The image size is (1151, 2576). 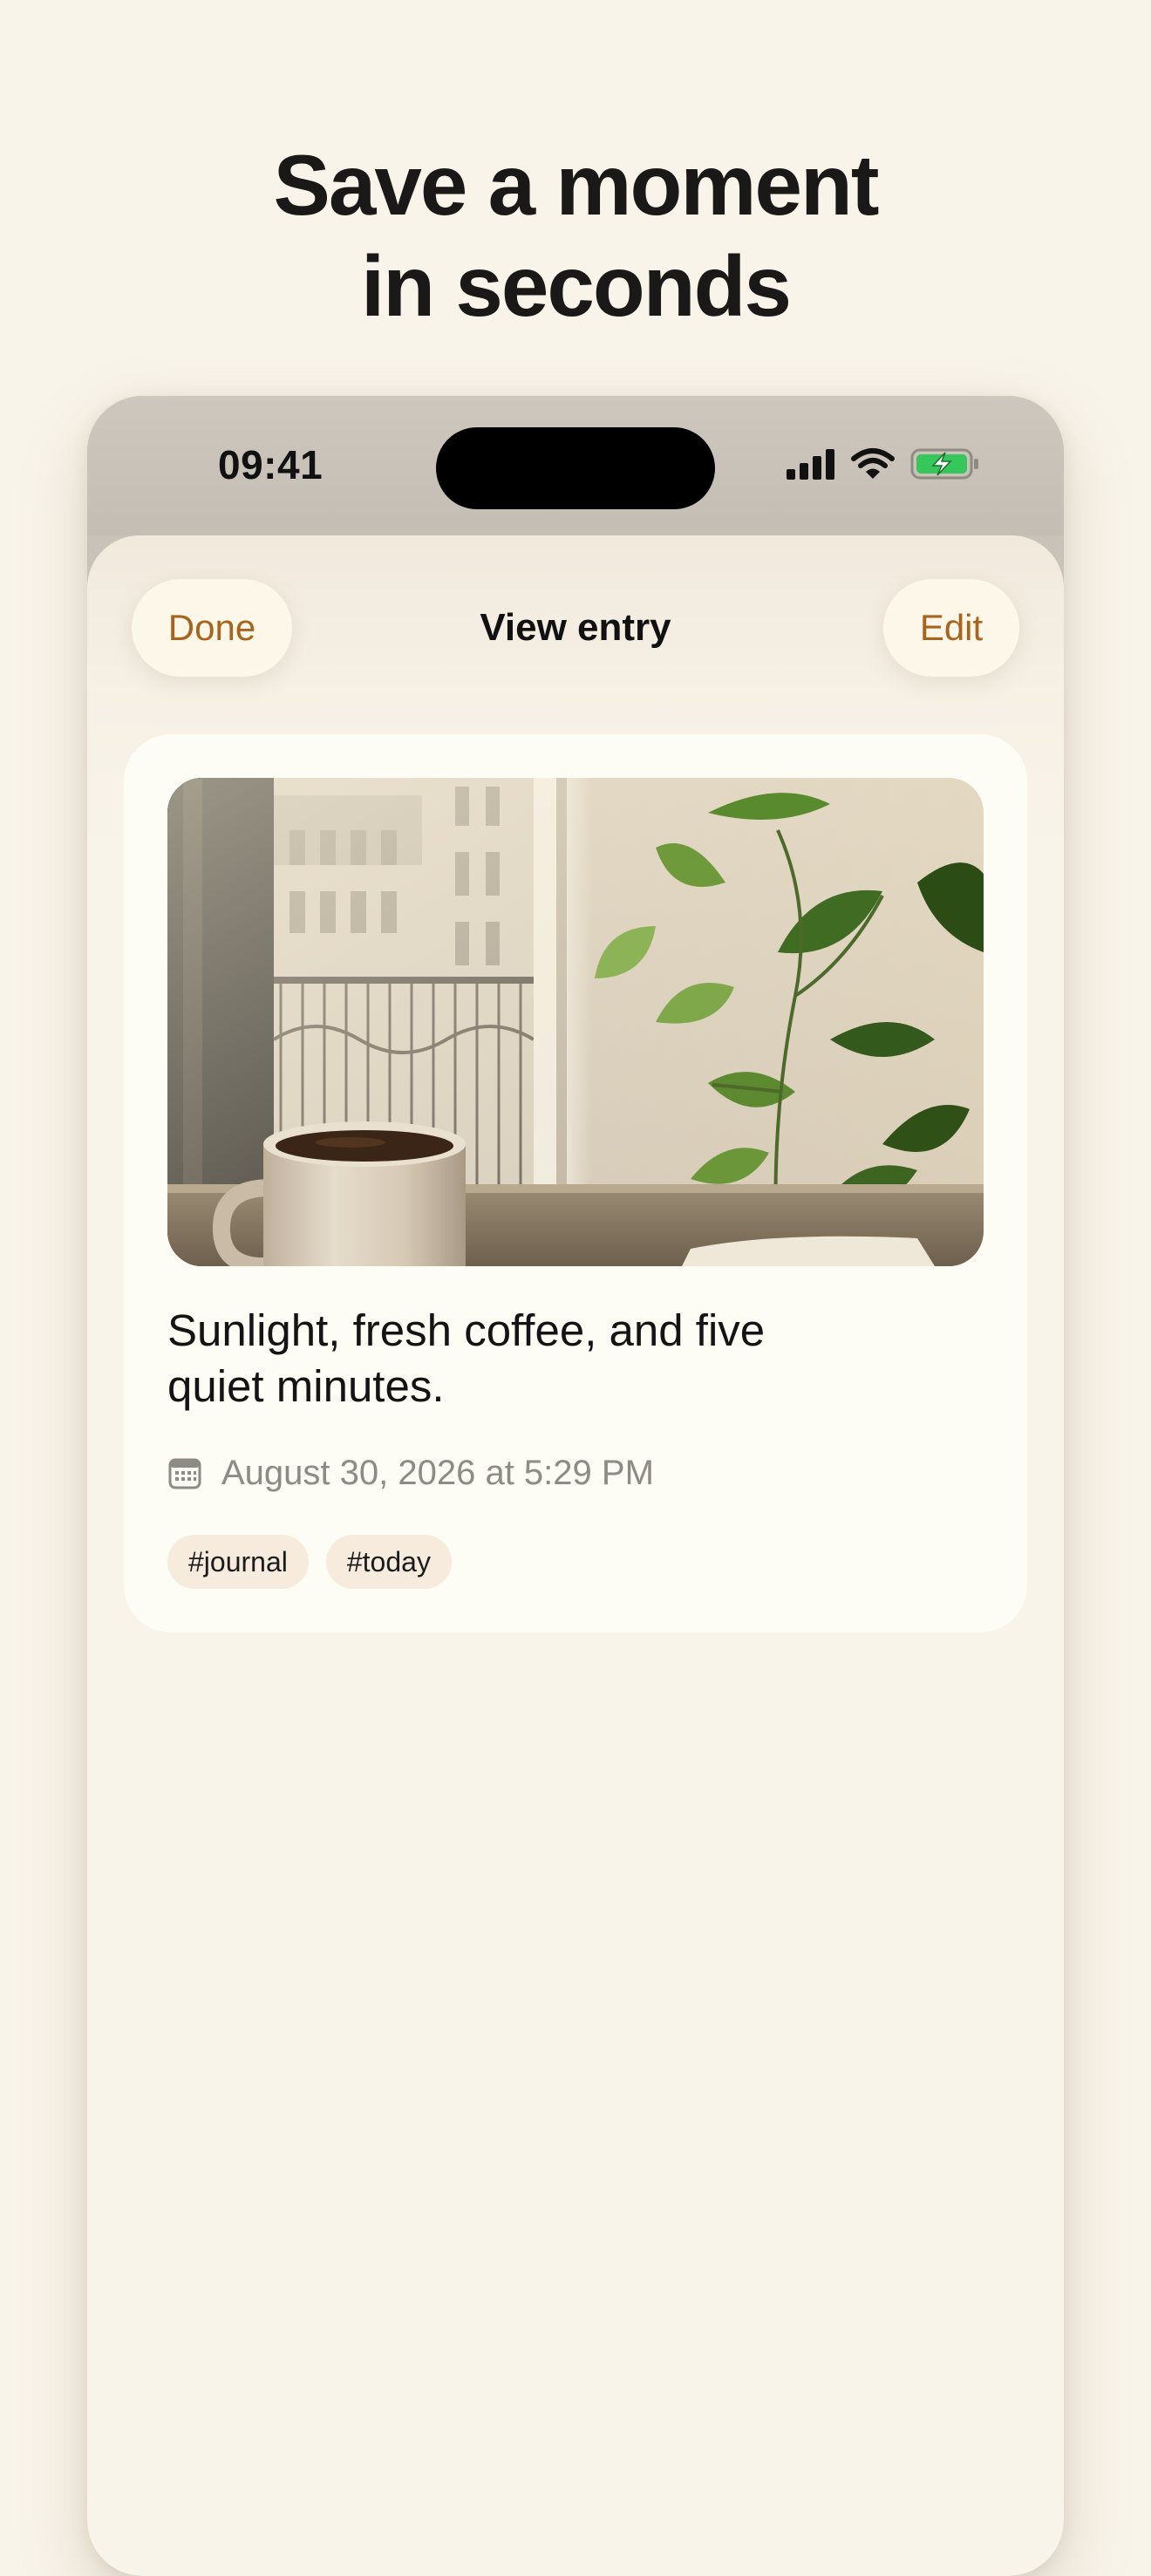 What do you see at coordinates (951, 628) in the screenshot?
I see `edit-button: Edit` at bounding box center [951, 628].